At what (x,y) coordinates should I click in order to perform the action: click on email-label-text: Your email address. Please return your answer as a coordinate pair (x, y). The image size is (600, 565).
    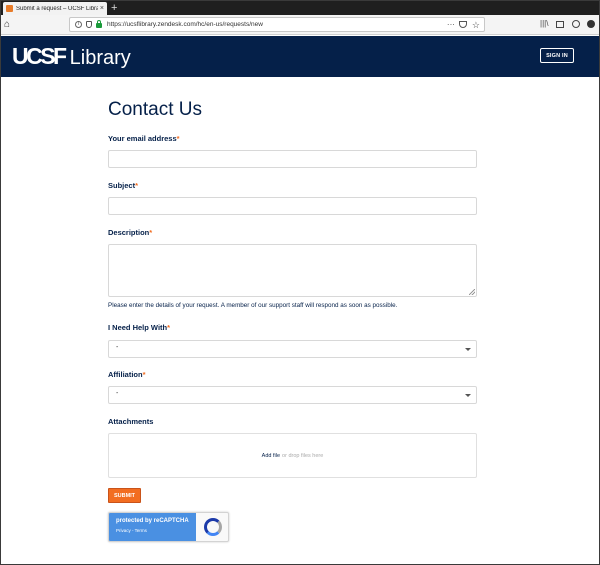
    Looking at the image, I should click on (142, 138).